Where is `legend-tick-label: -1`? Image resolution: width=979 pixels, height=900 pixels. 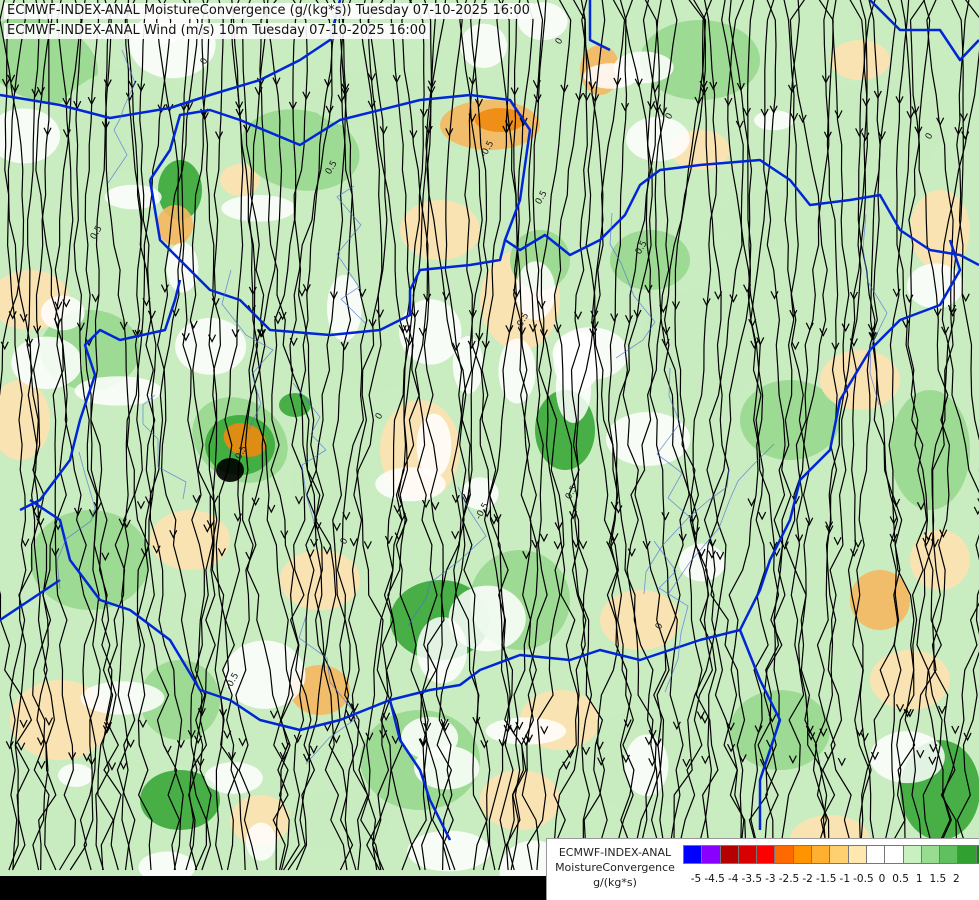 legend-tick-label: -1 is located at coordinates (845, 879).